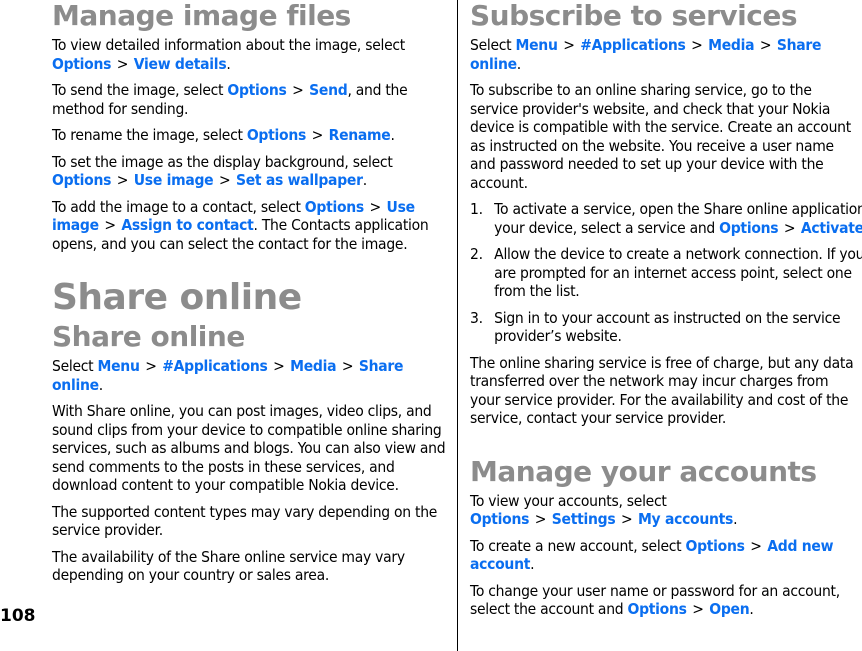  I want to click on list-number: 3., so click(476, 317).